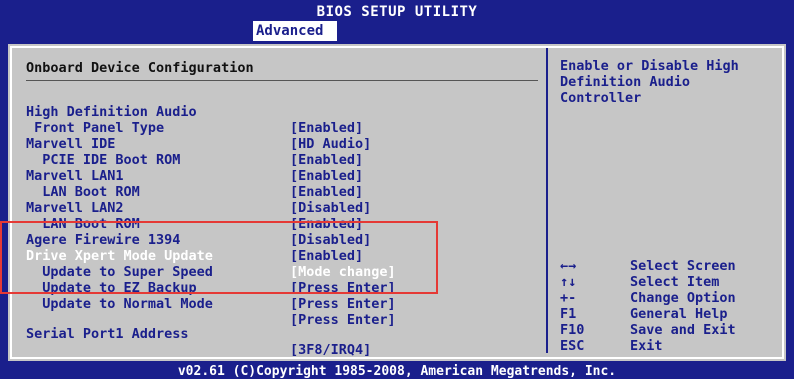 The width and height of the screenshot is (794, 379). Describe the element at coordinates (219, 257) in the screenshot. I see `annotation-highlight-box` at that location.